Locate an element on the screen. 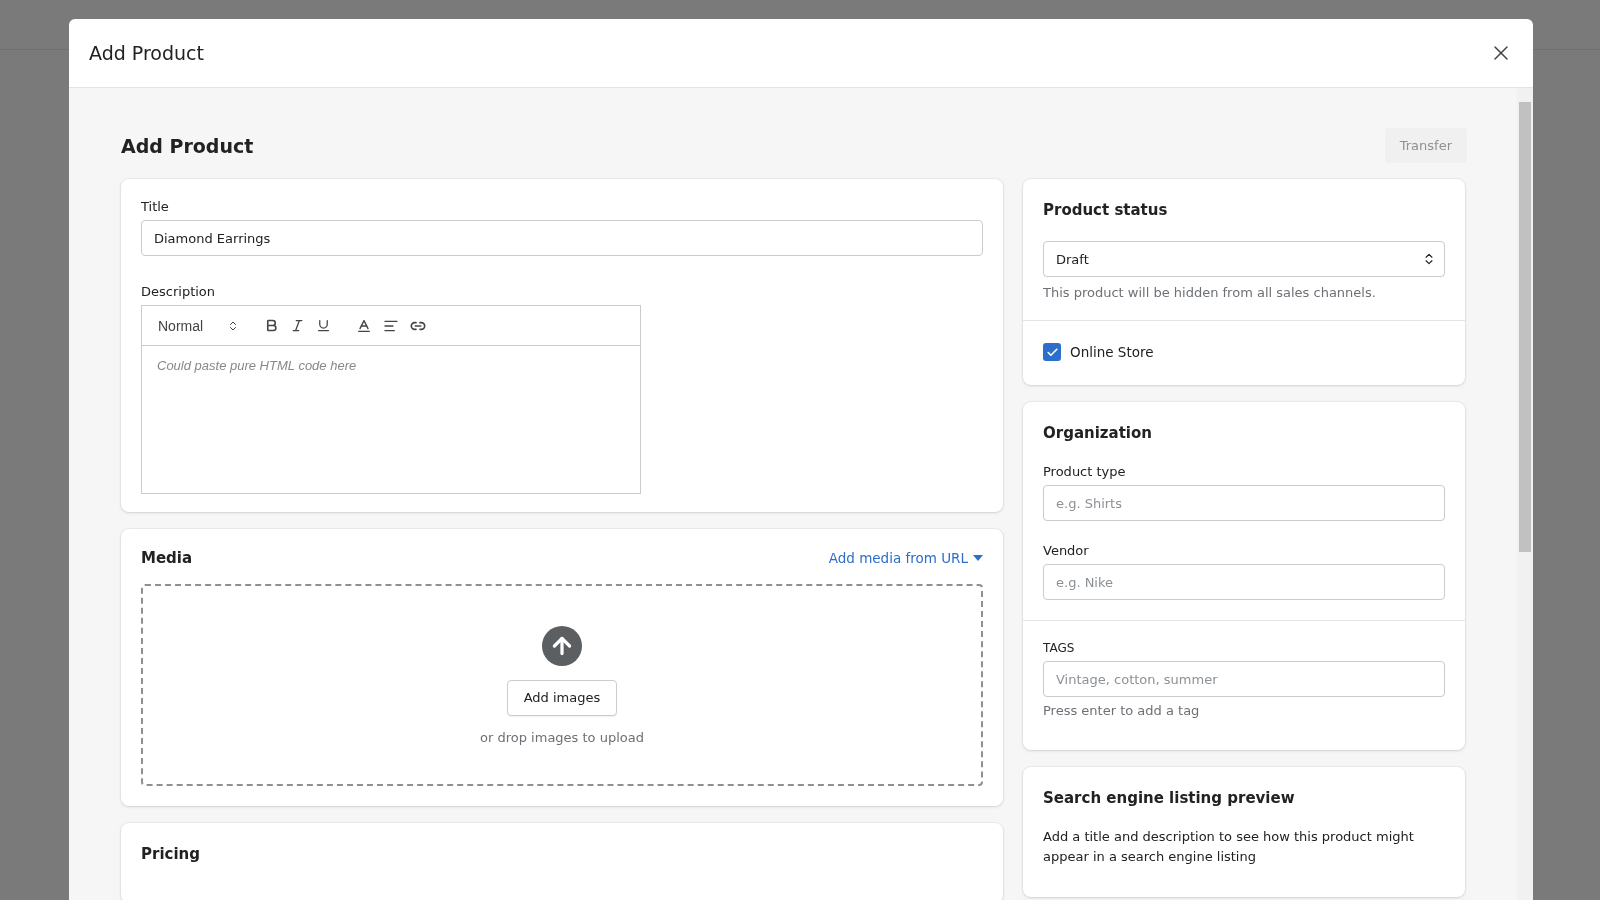 The height and width of the screenshot is (900, 1600). card-heading: Search engine listing preview is located at coordinates (1169, 798).